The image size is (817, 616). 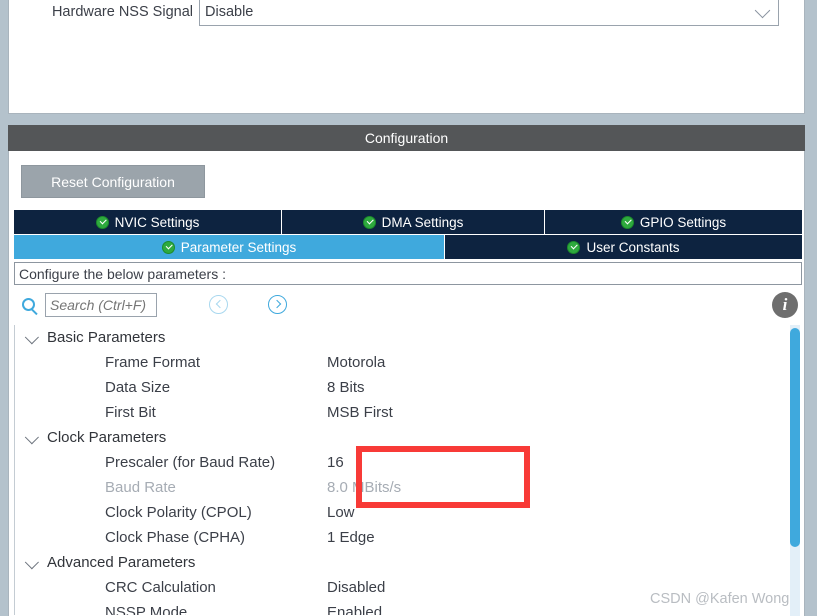 I want to click on search-toolbar: i, so click(x=408, y=307).